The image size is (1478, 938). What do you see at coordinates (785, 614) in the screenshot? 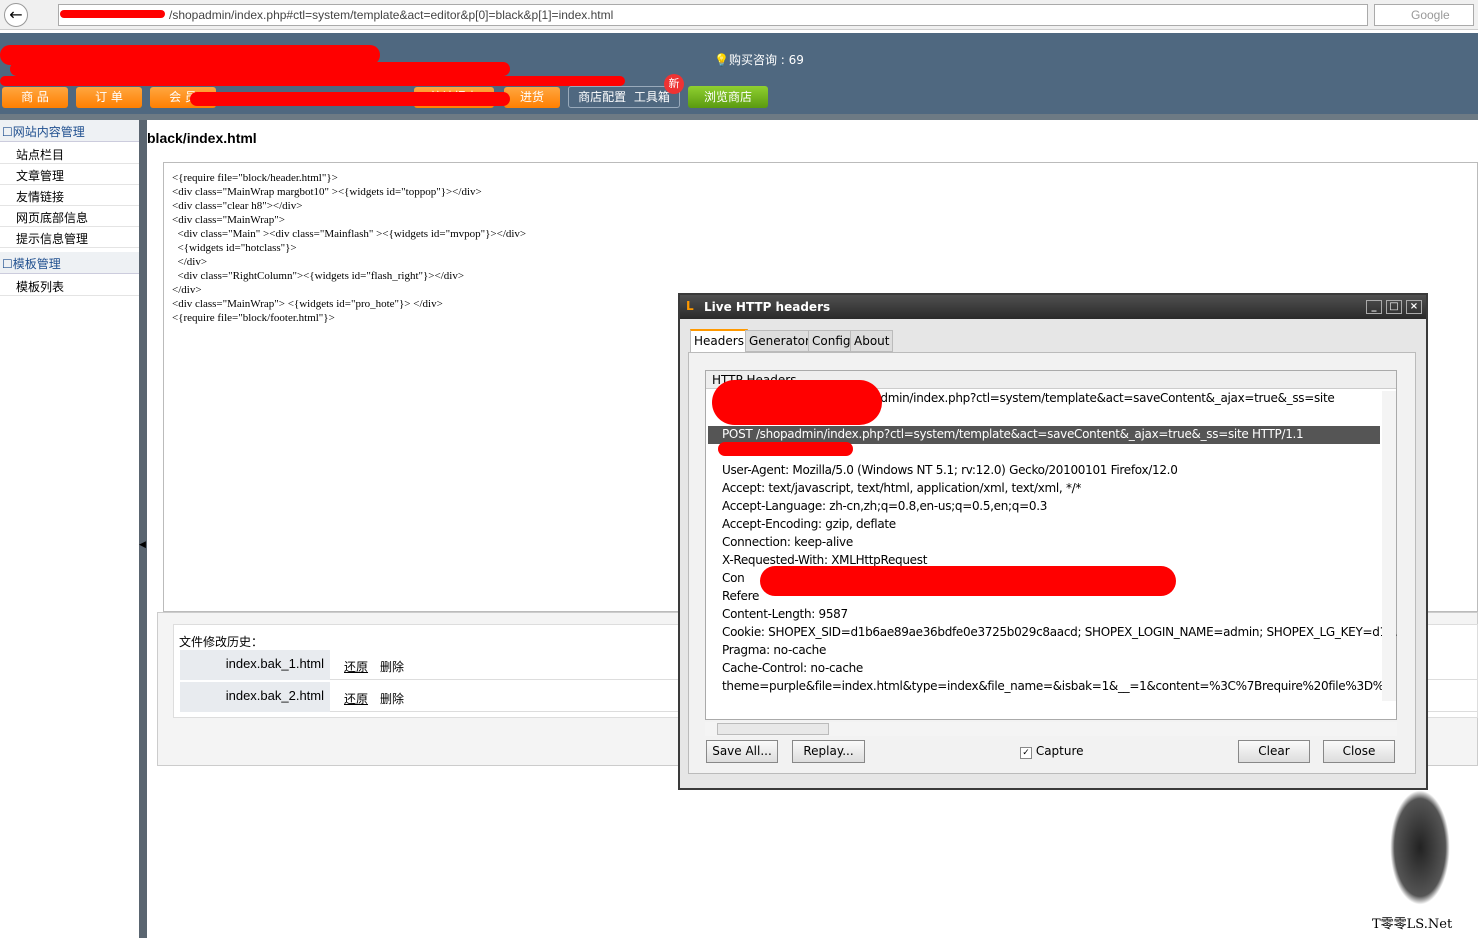
I see `header-line: Content-Length: 9587` at bounding box center [785, 614].